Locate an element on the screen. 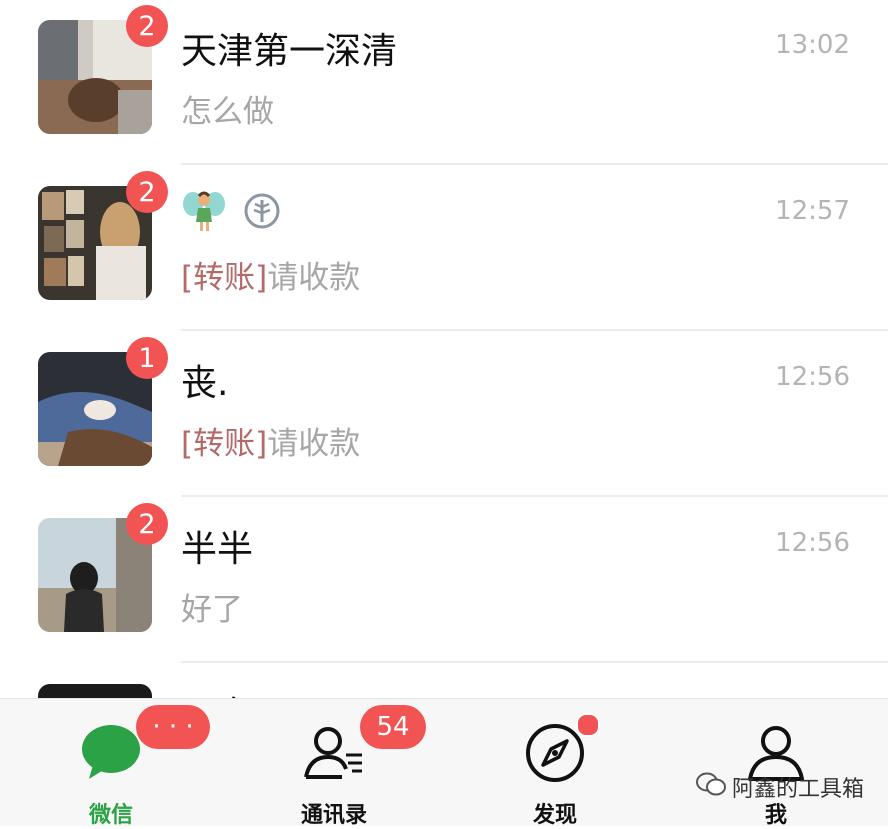  tab-label: 微信 is located at coordinates (110, 815).